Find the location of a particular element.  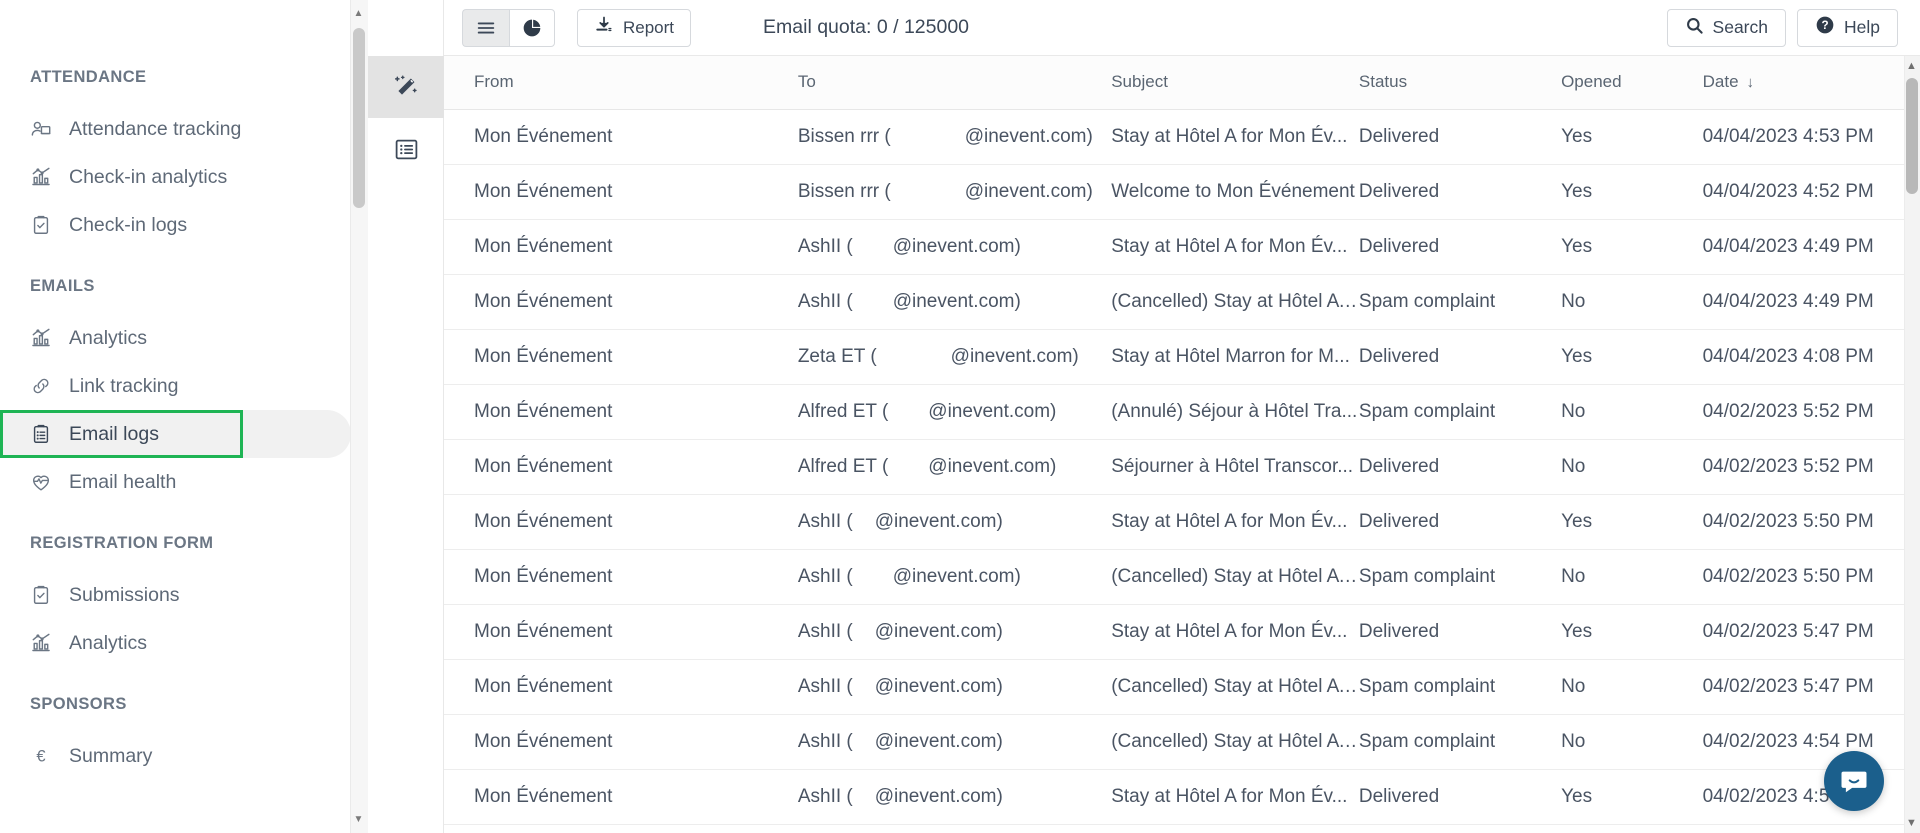

intercom-chat-icon is located at coordinates (1854, 781).